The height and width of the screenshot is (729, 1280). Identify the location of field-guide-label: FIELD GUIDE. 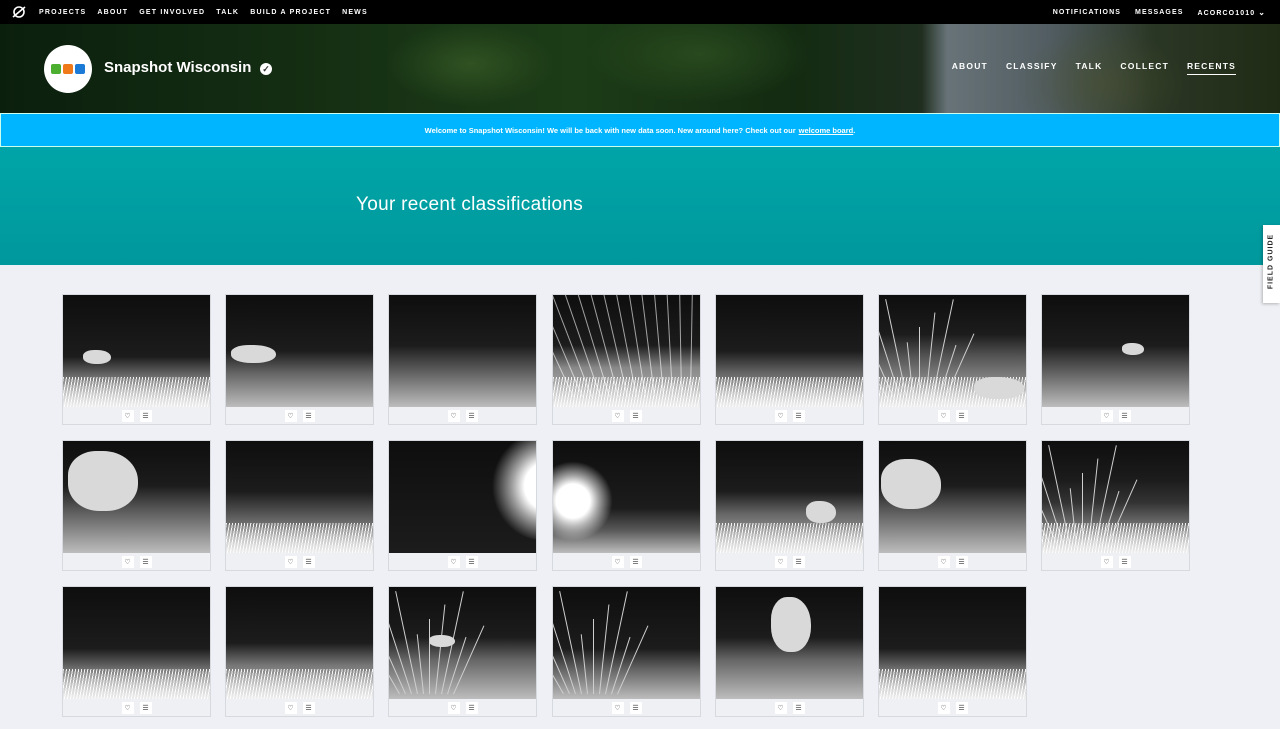
(1271, 261).